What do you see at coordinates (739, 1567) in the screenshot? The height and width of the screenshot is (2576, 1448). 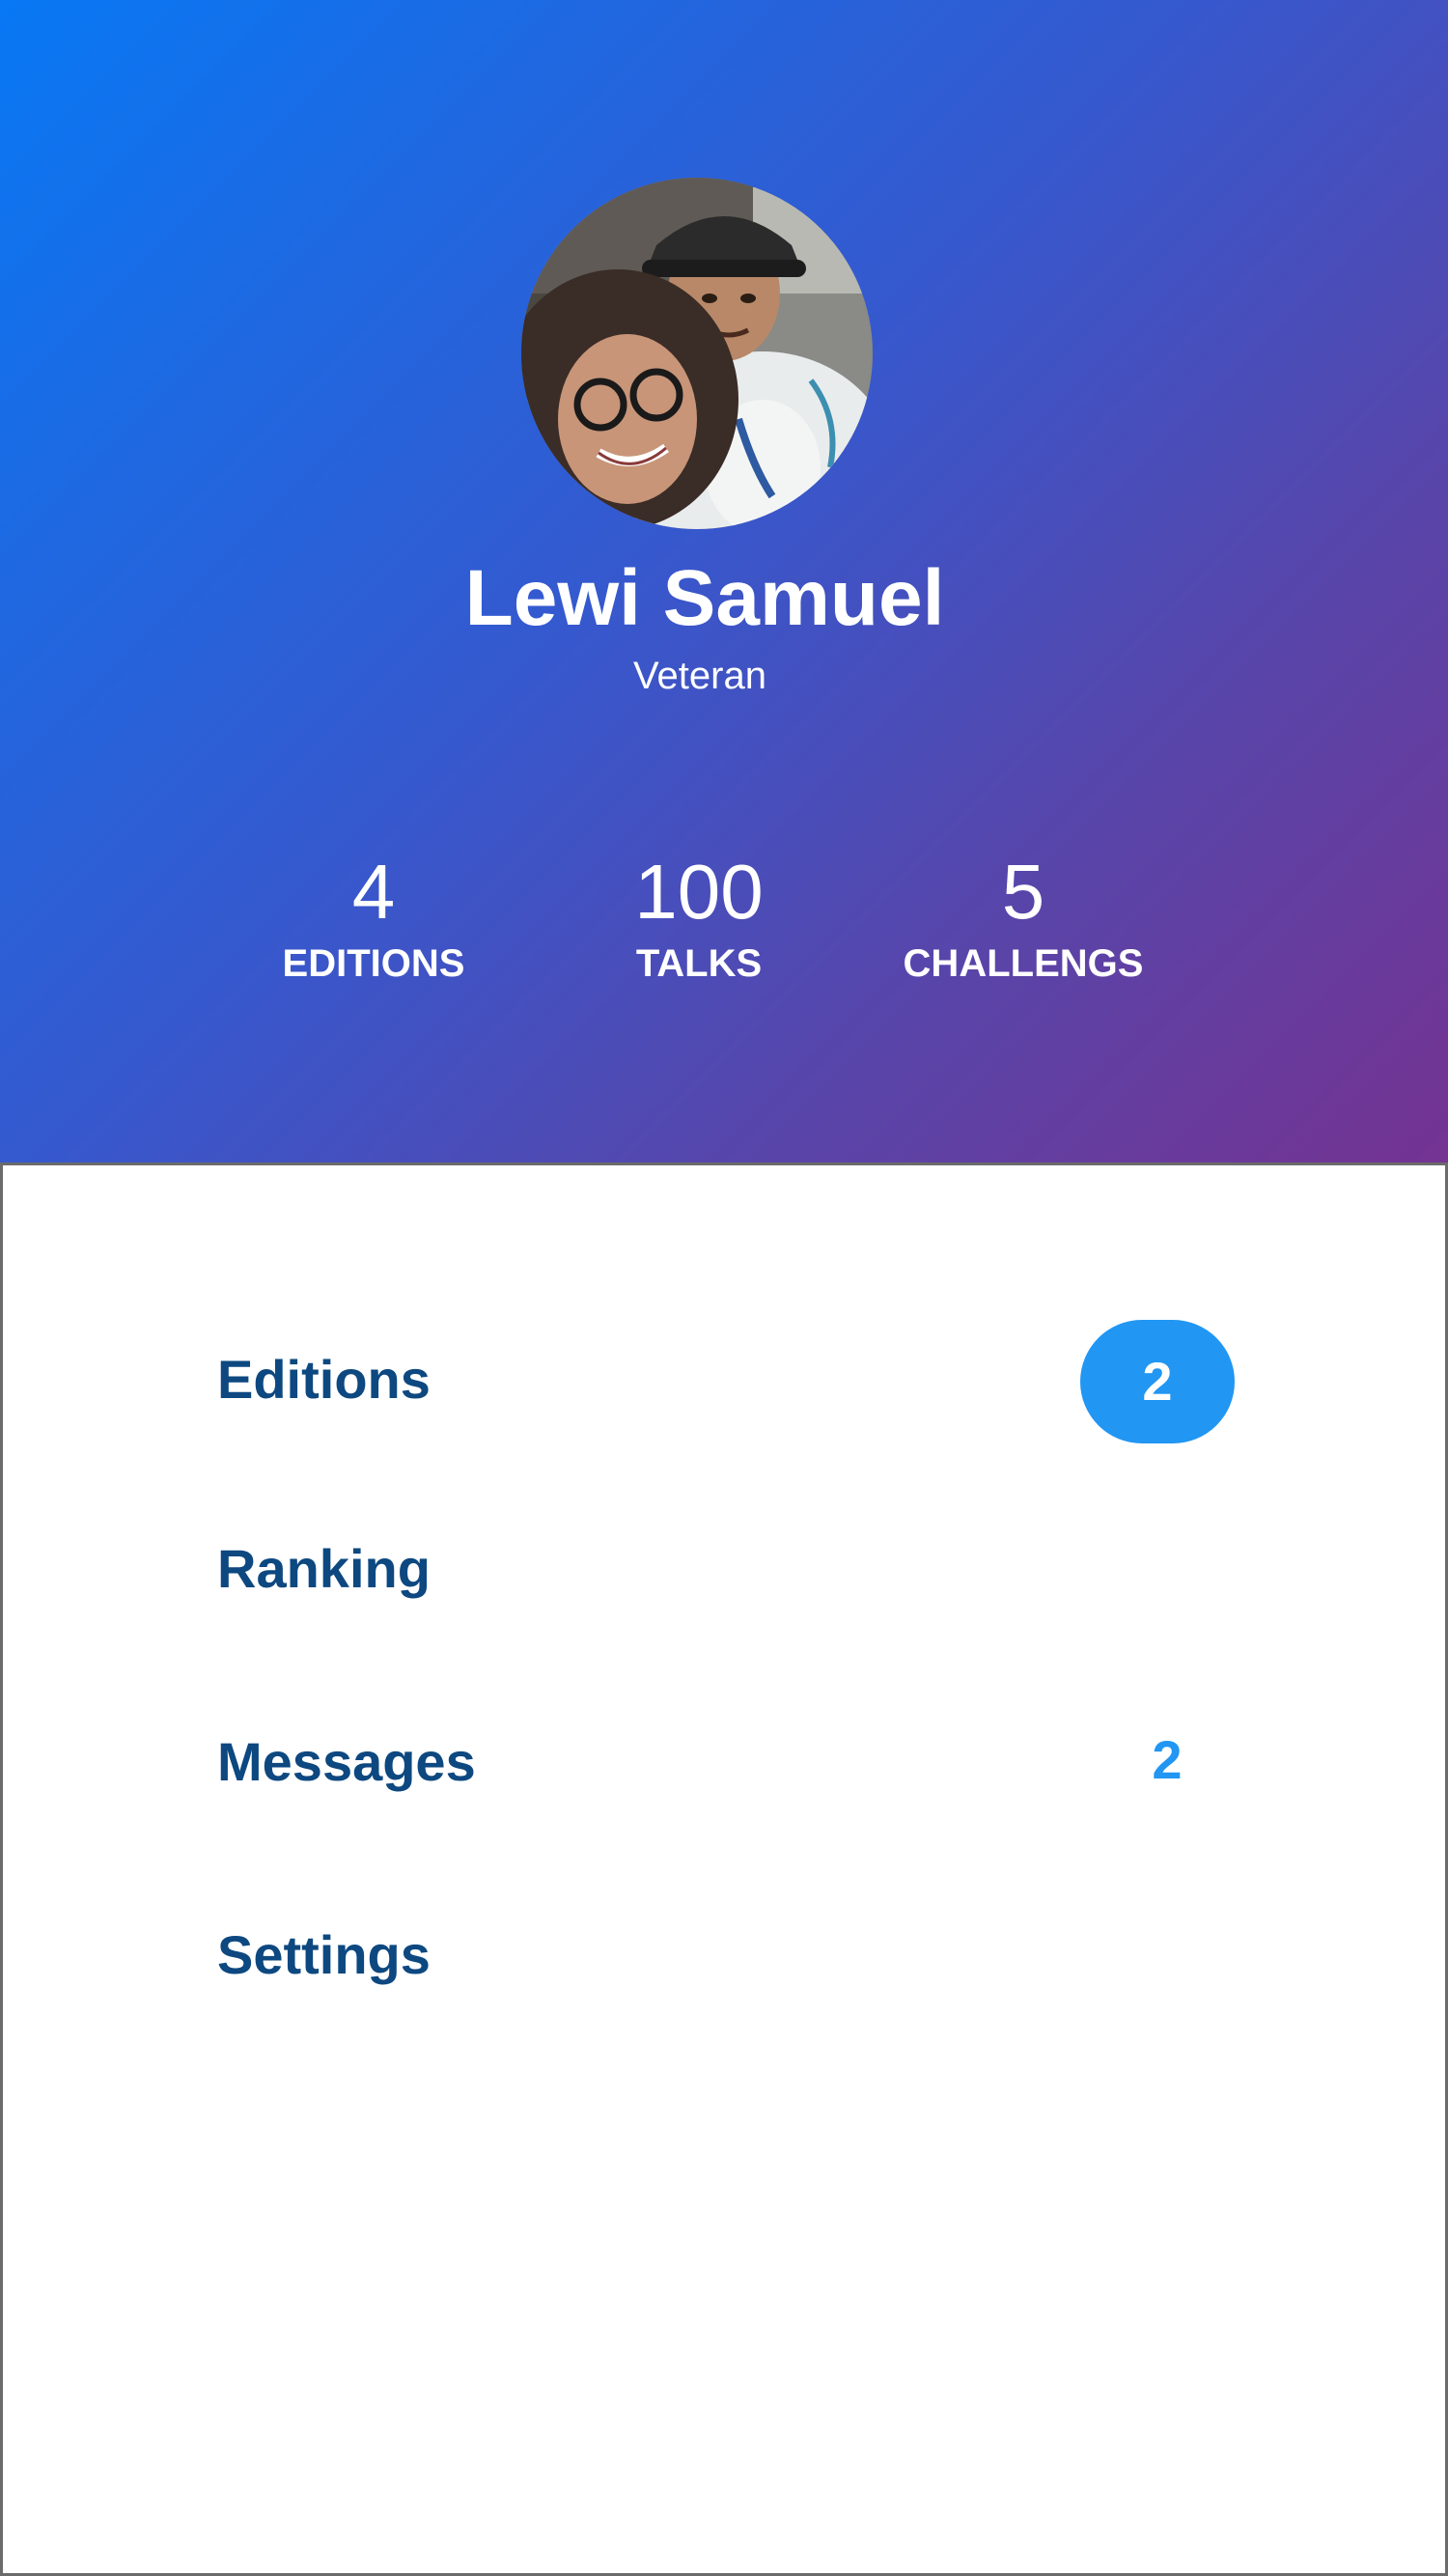 I see `menu-item-ranking: Ranking` at bounding box center [739, 1567].